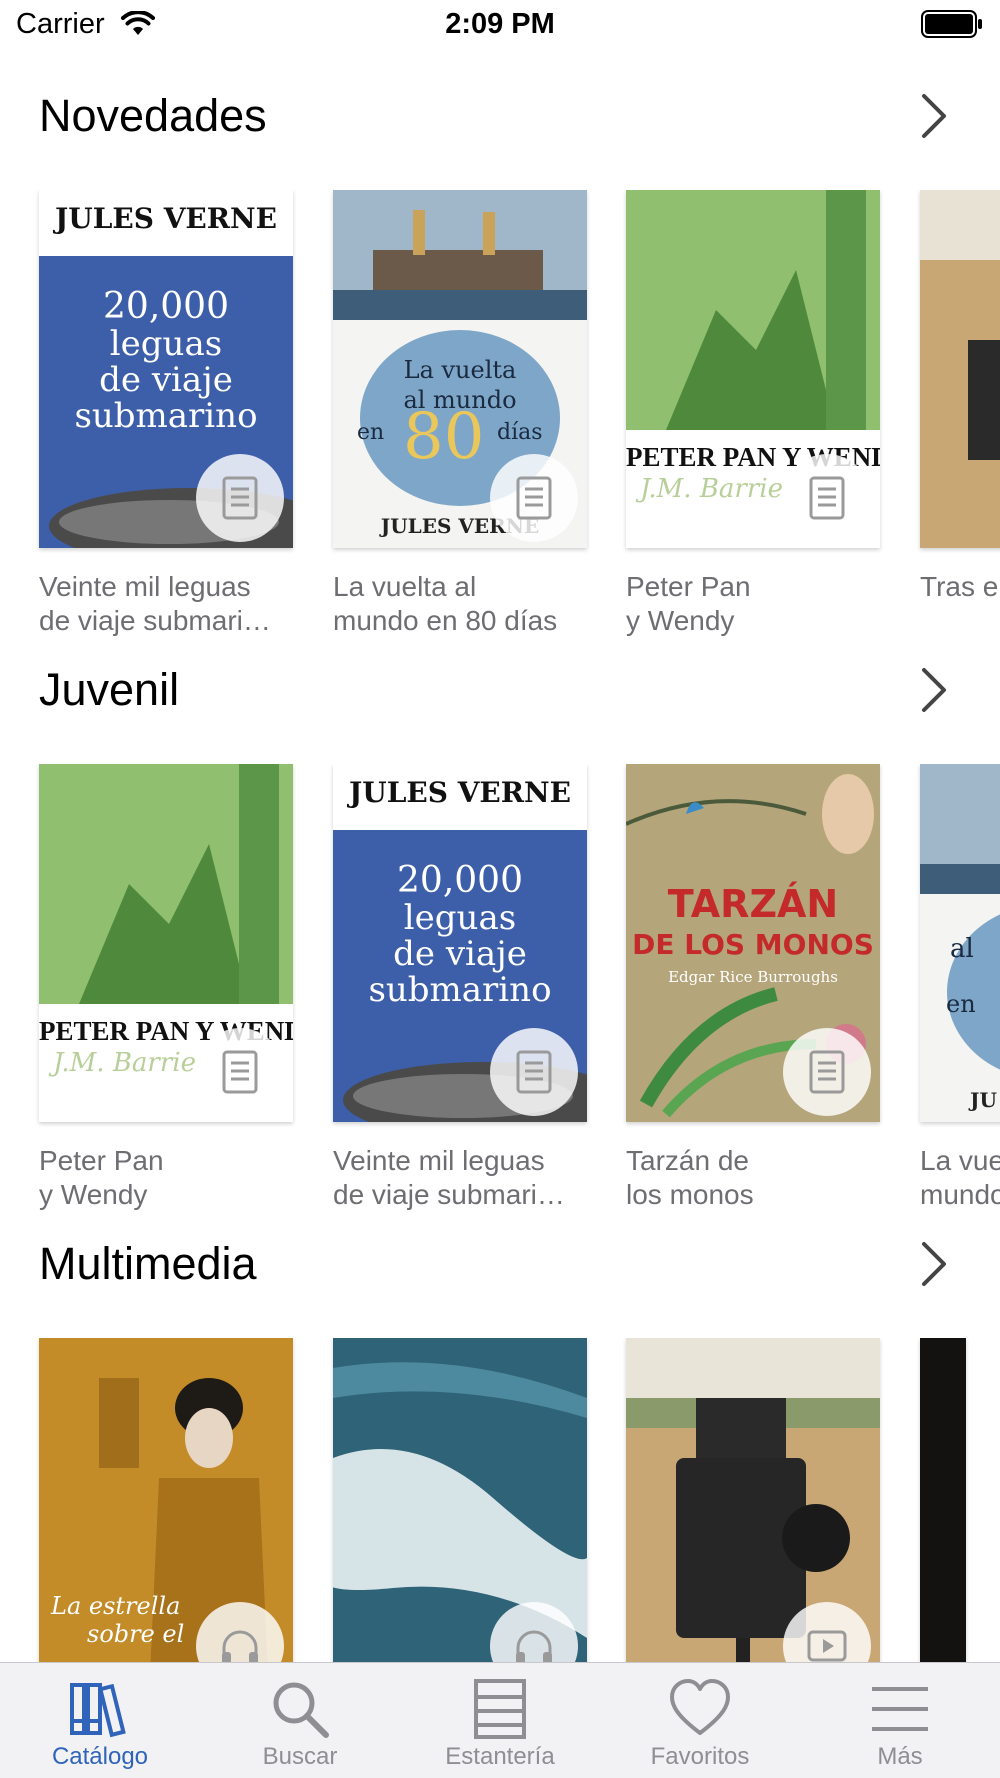 This screenshot has height=1778, width=1000. I want to click on tab-label: Más, so click(900, 1756).